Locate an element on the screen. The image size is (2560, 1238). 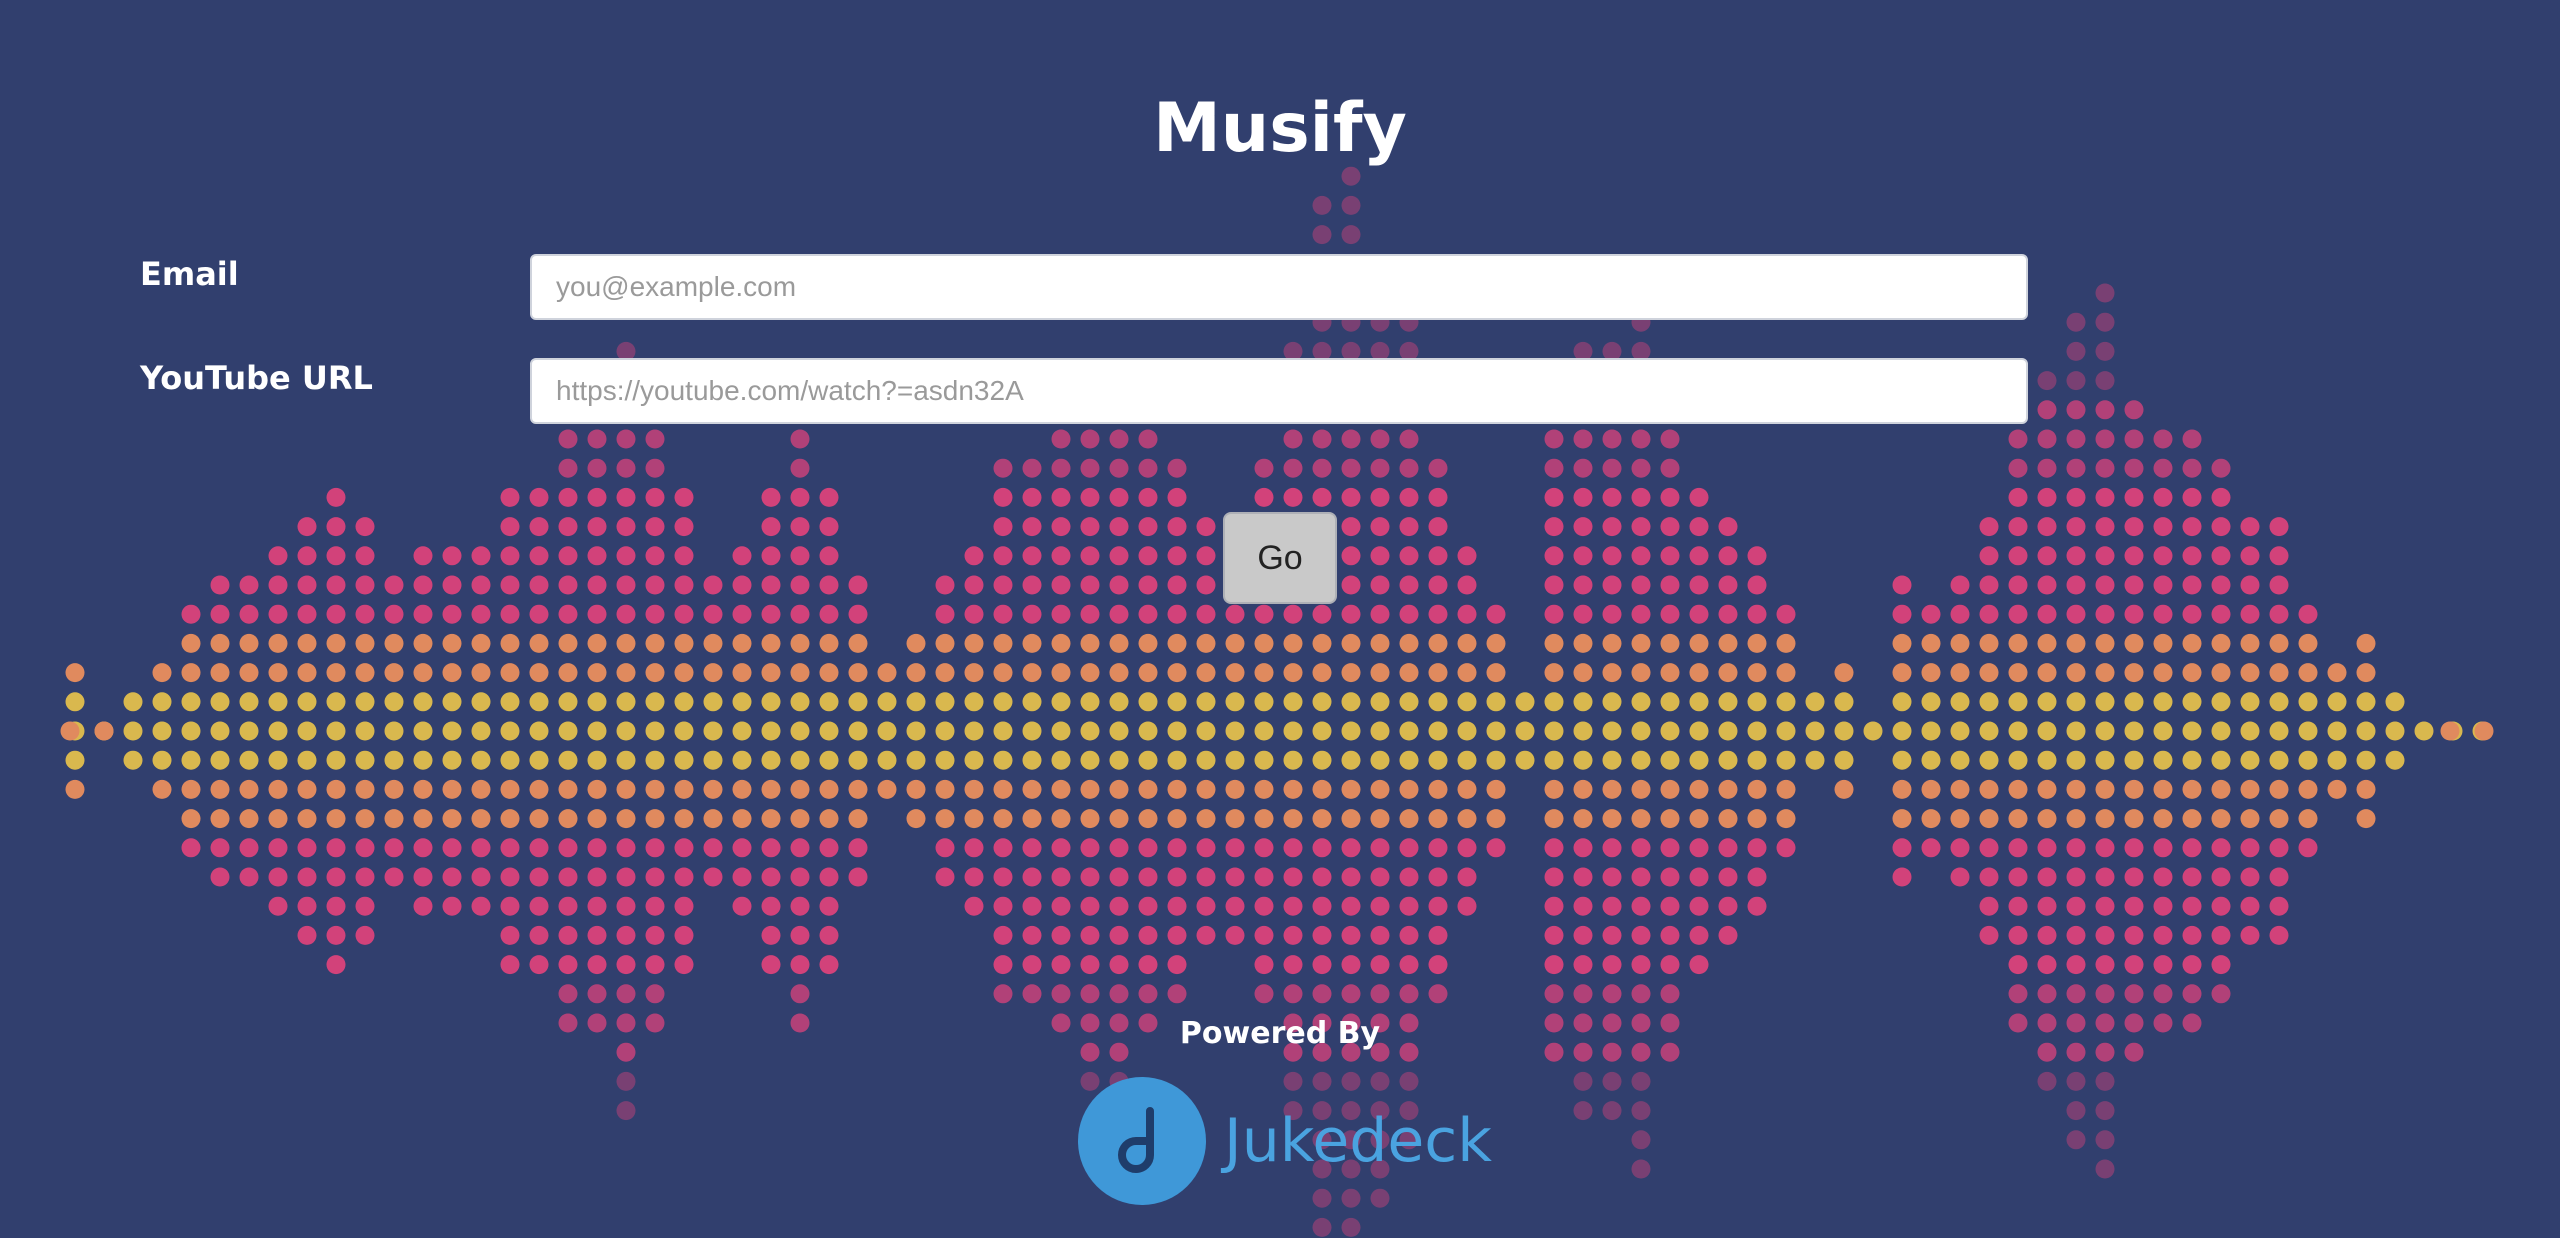
go-button: Go is located at coordinates (1280, 558).